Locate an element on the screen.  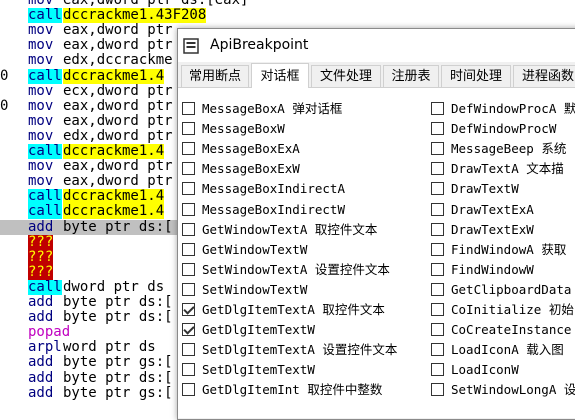
api-name: MessageBeep is located at coordinates (492, 149).